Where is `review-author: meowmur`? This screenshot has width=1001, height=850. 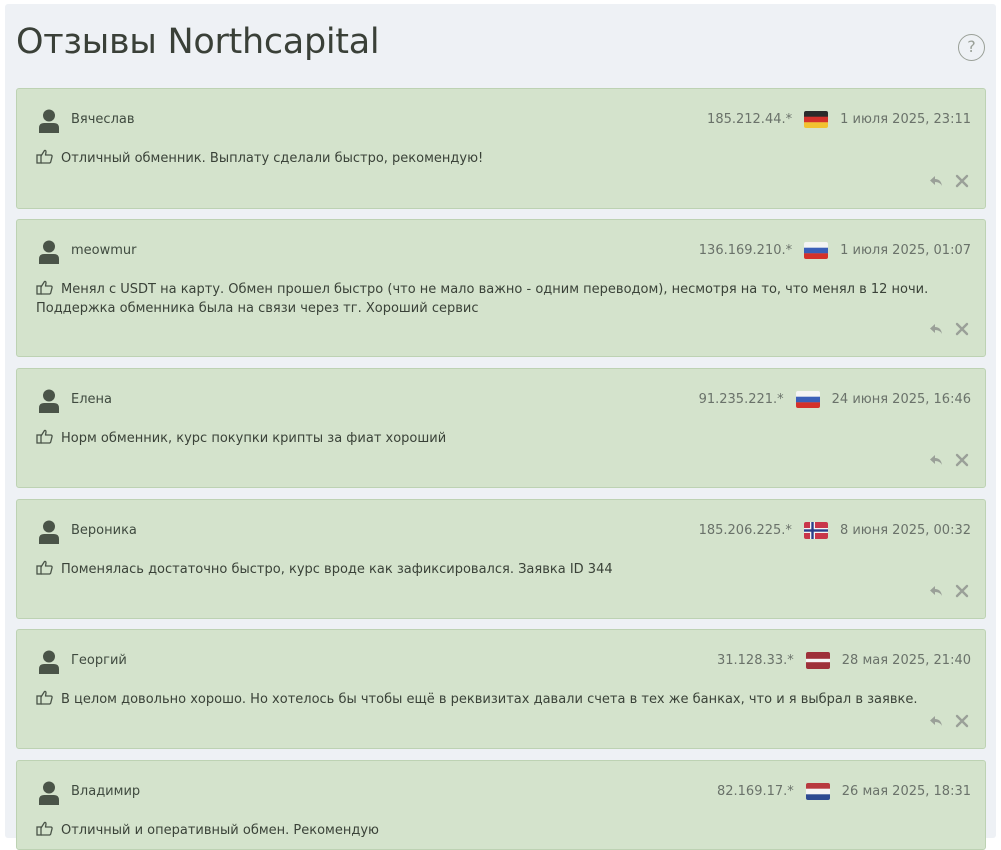
review-author: meowmur is located at coordinates (104, 250).